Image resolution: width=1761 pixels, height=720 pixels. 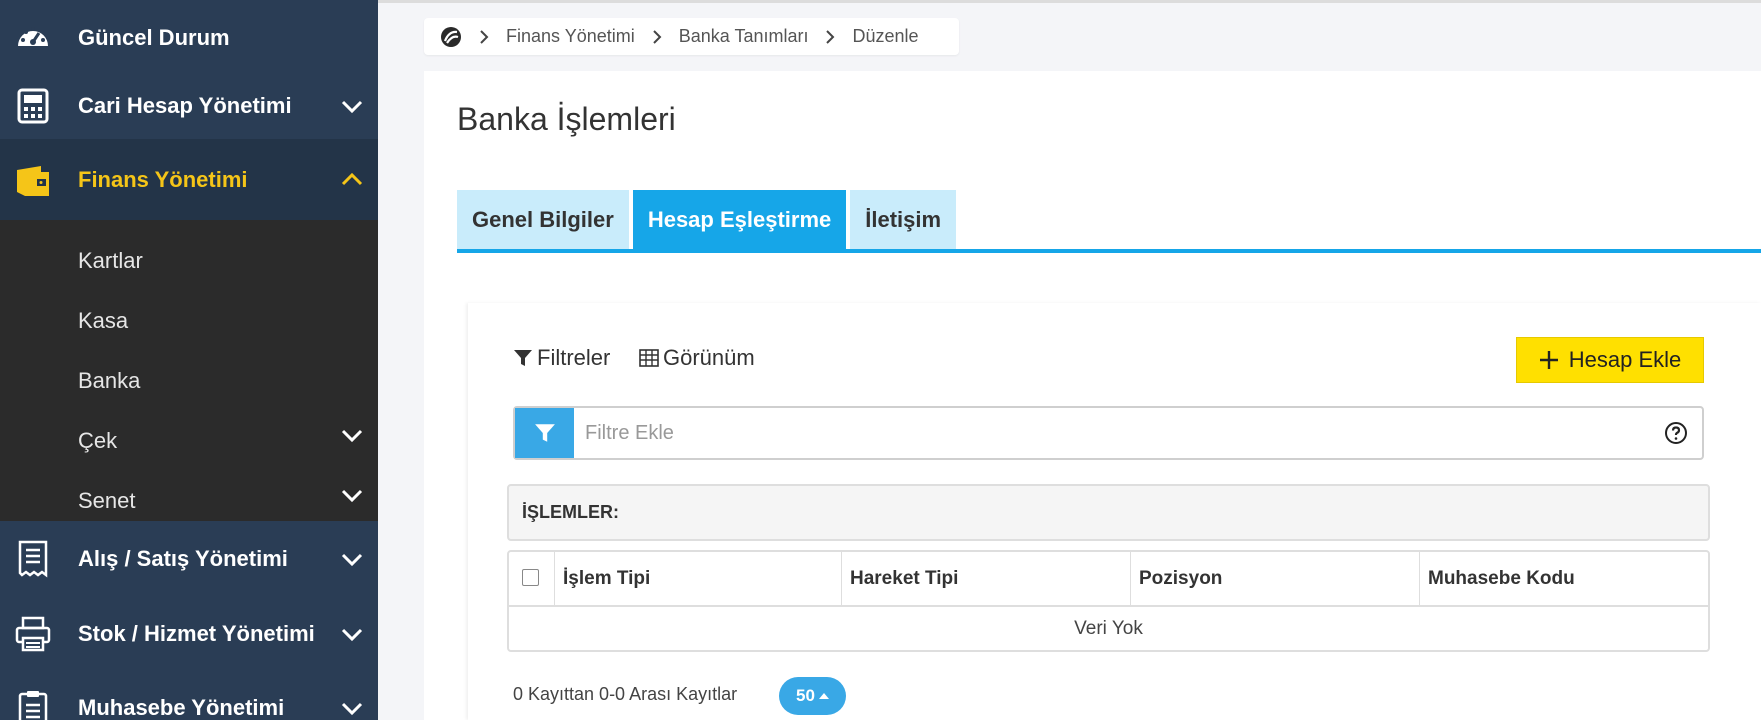 I want to click on sidebar-item-cari-hesap: Cari Hesap Yönetimi, so click(x=189, y=105).